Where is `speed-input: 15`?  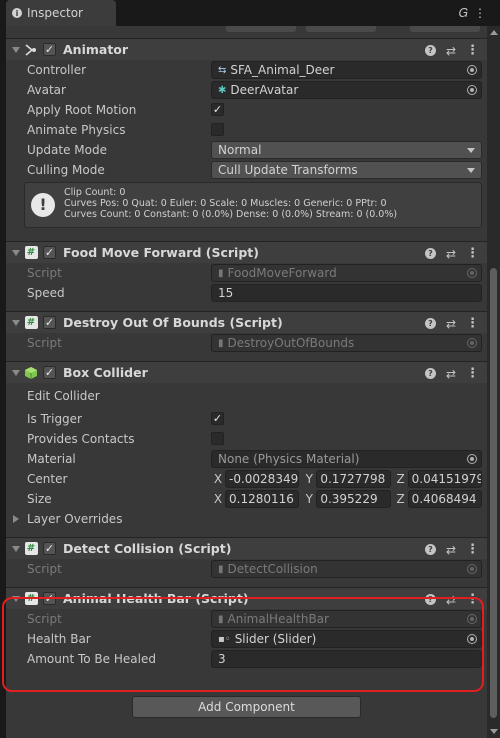
speed-input: 15 is located at coordinates (346, 293).